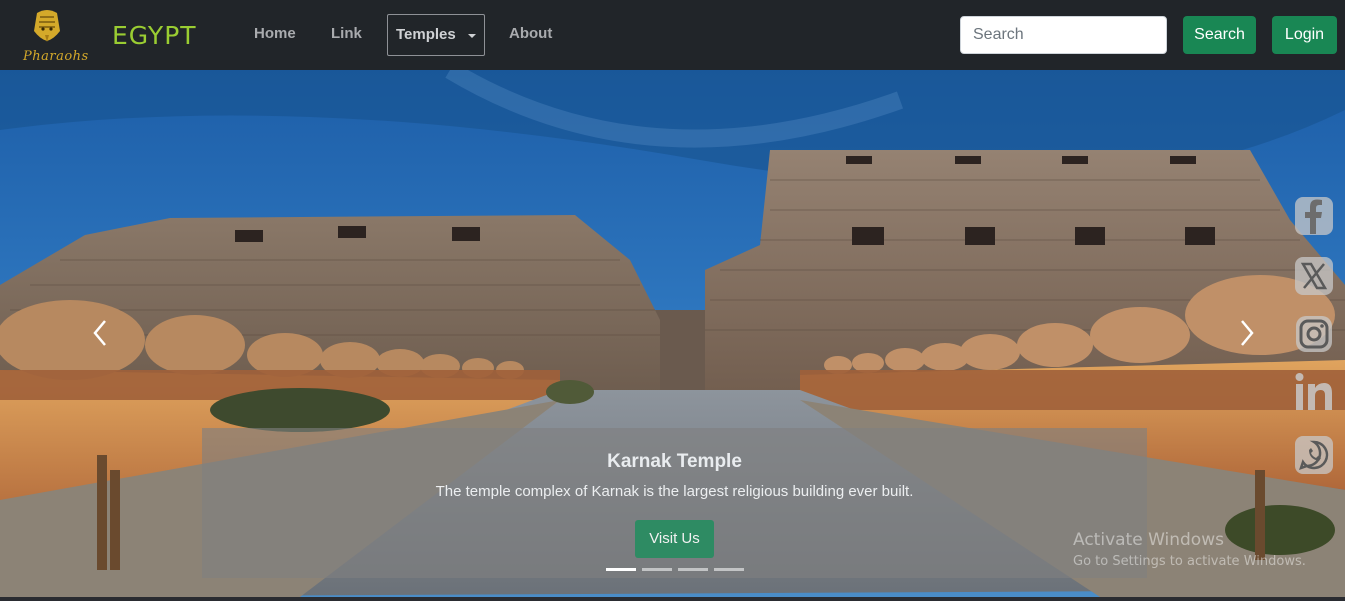 Image resolution: width=1345 pixels, height=601 pixels. Describe the element at coordinates (1314, 455) in the screenshot. I see `whatsapp-icon` at that location.